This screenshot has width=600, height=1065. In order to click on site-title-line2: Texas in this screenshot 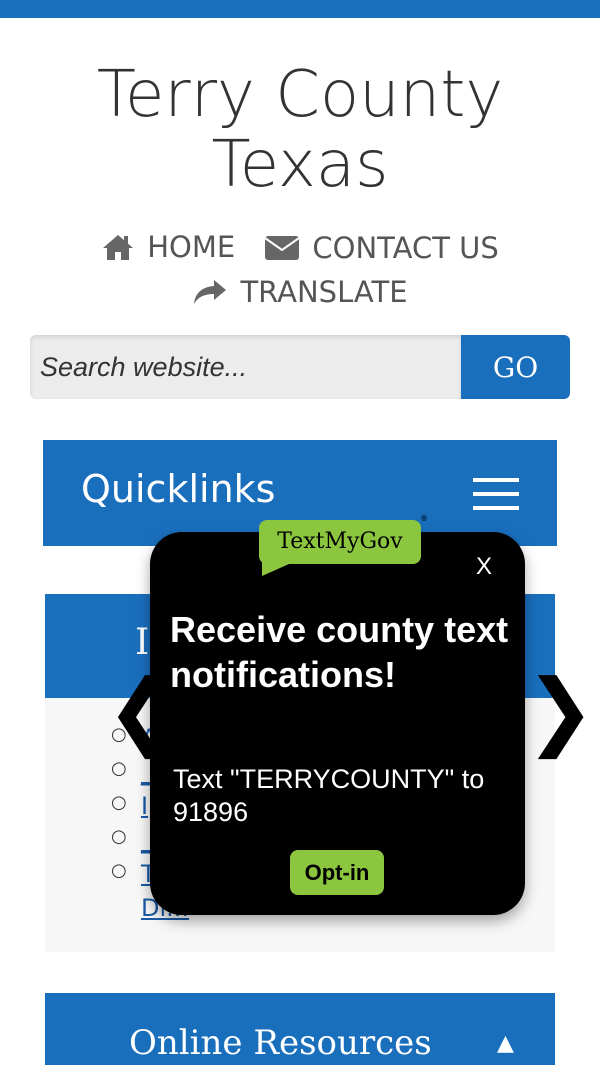, I will do `click(300, 165)`.